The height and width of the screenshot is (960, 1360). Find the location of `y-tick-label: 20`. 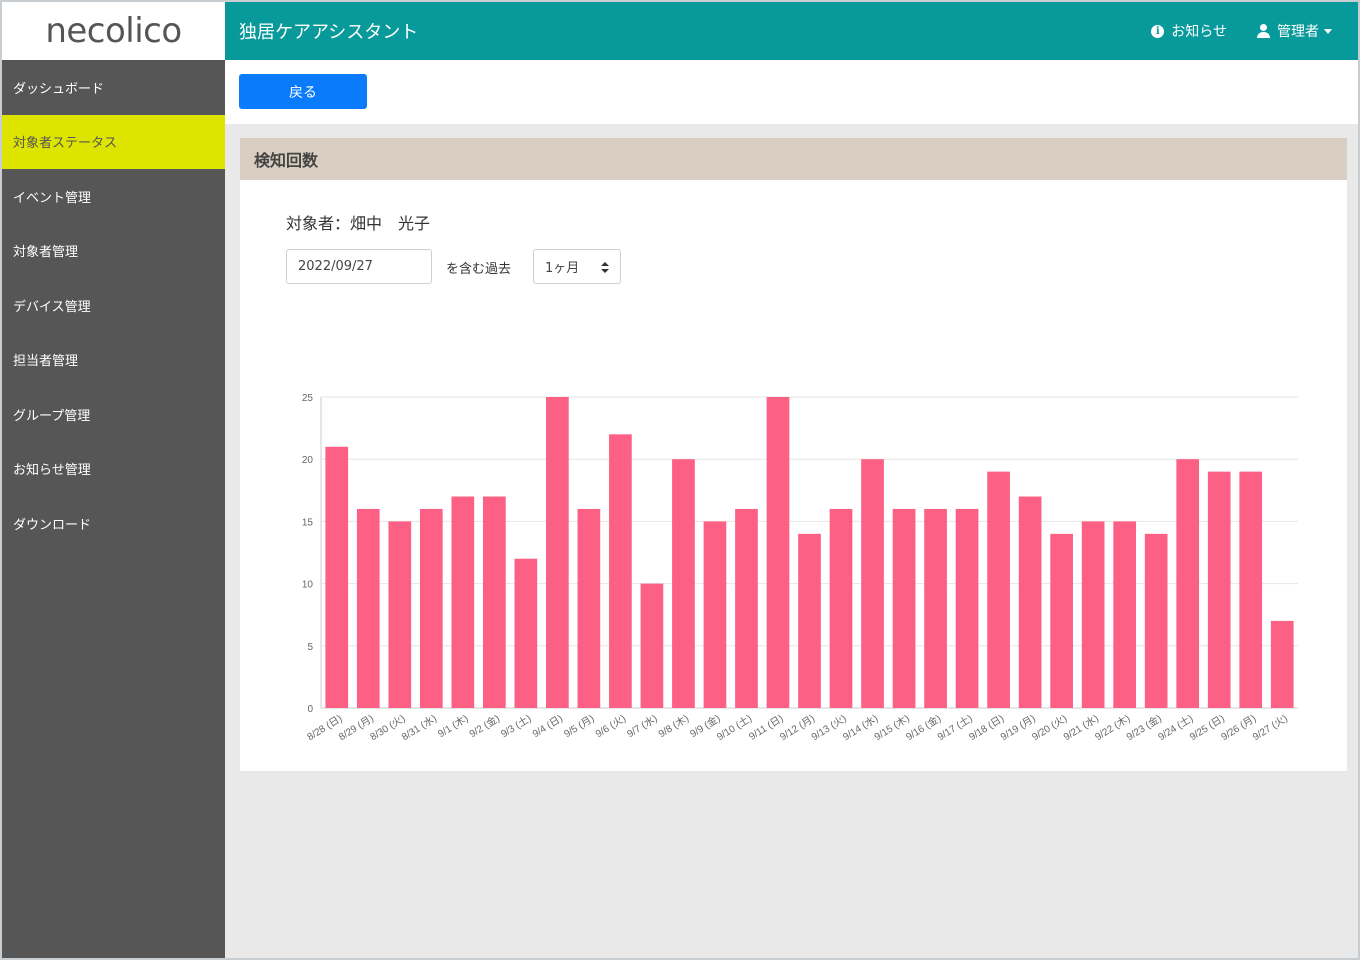

y-tick-label: 20 is located at coordinates (308, 460).